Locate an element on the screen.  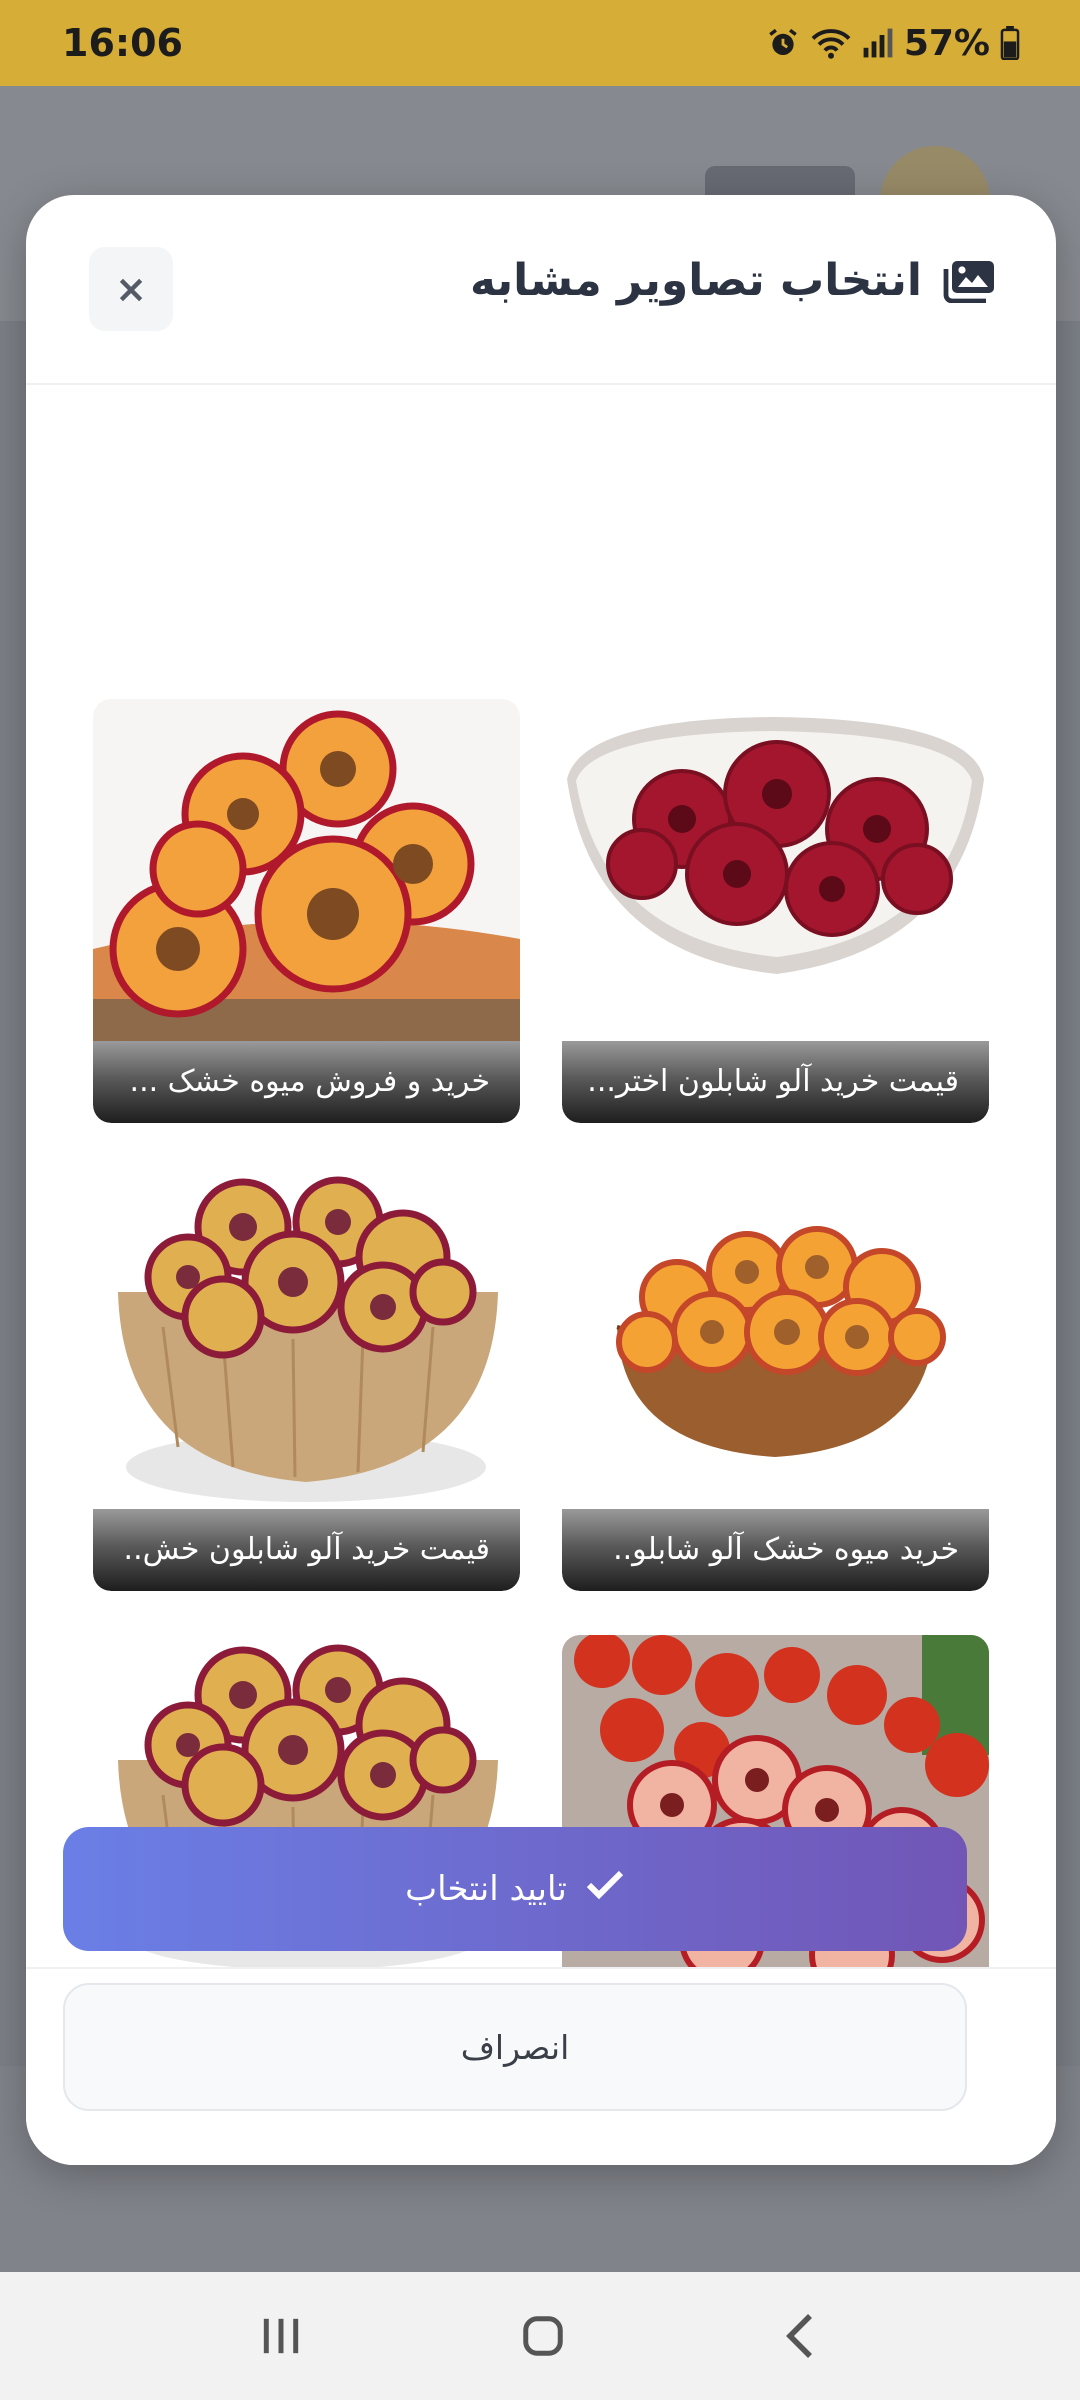
battery-icon is located at coordinates (1010, 43).